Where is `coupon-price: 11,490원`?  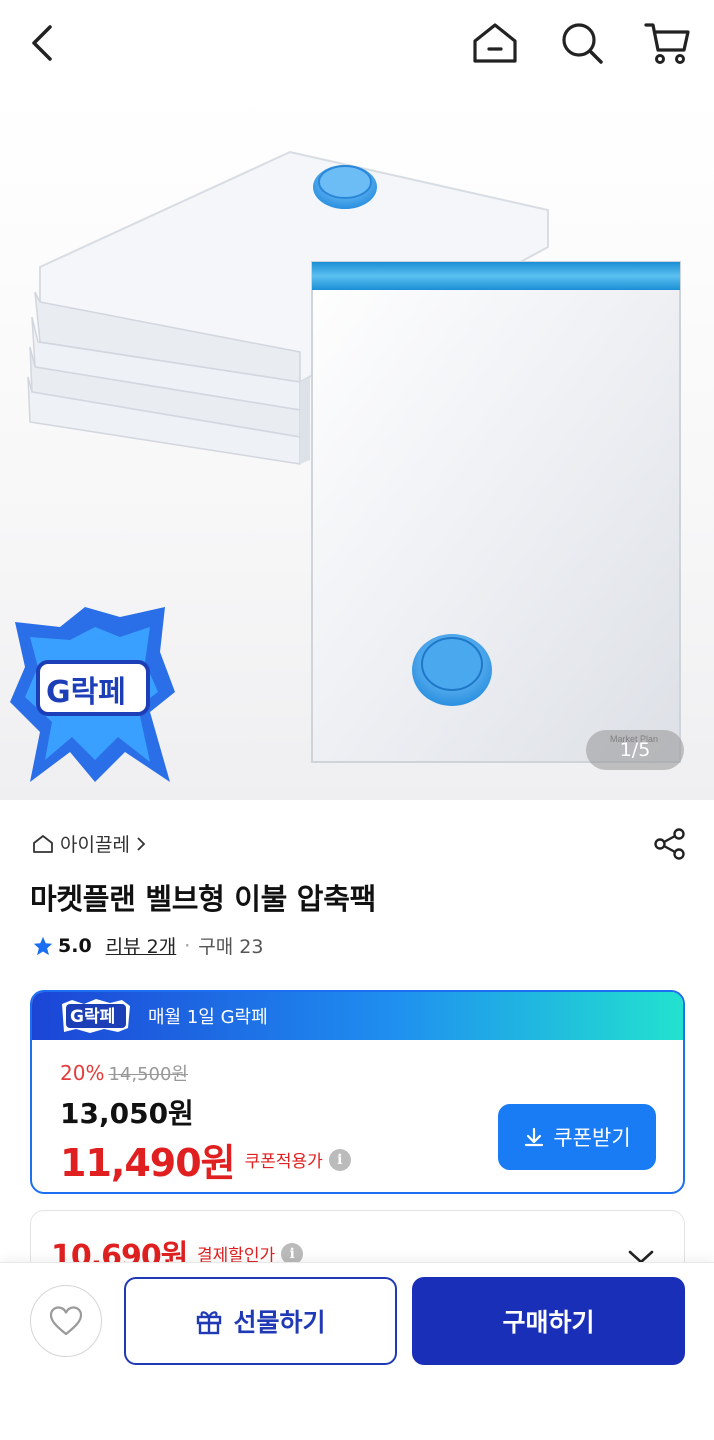
coupon-price: 11,490원 is located at coordinates (148, 1163).